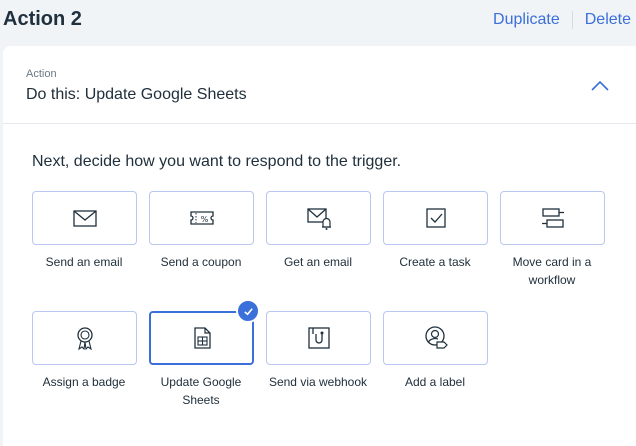  Describe the element at coordinates (84, 262) in the screenshot. I see `action-label-send-email: Send an email` at that location.